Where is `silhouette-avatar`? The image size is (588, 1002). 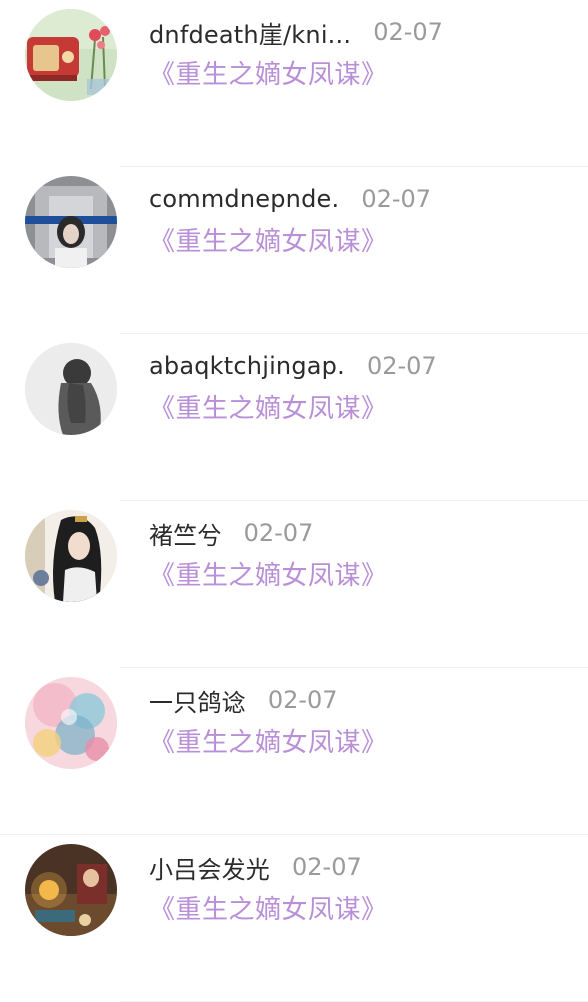 silhouette-avatar is located at coordinates (71, 389).